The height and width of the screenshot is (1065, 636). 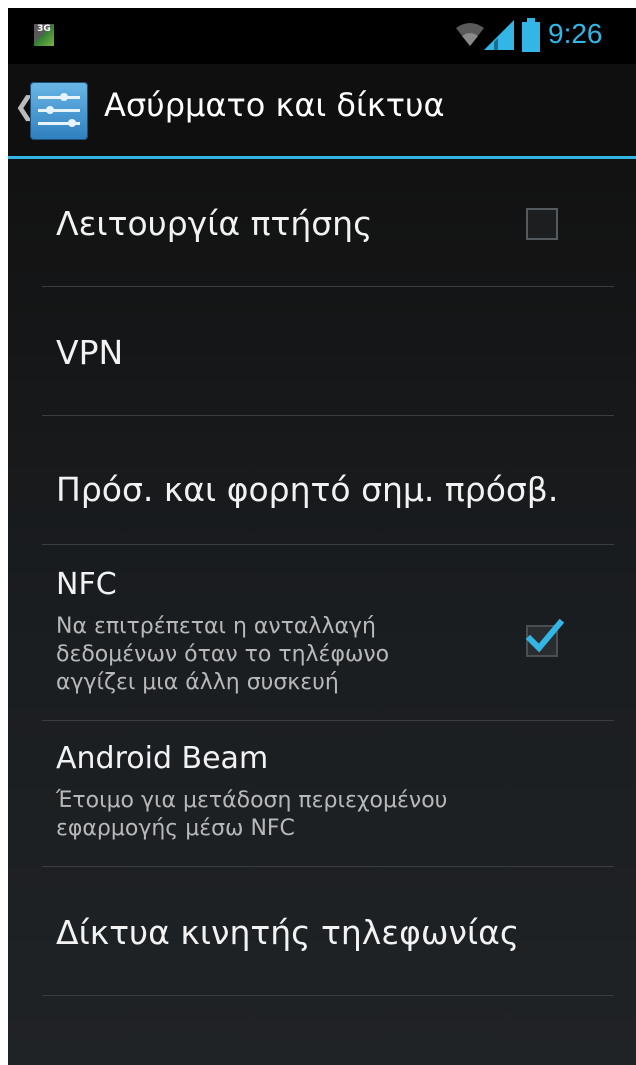 What do you see at coordinates (216, 626) in the screenshot?
I see `nfc-summary-line: Να επιτρέπεται η ανταλλαγή` at bounding box center [216, 626].